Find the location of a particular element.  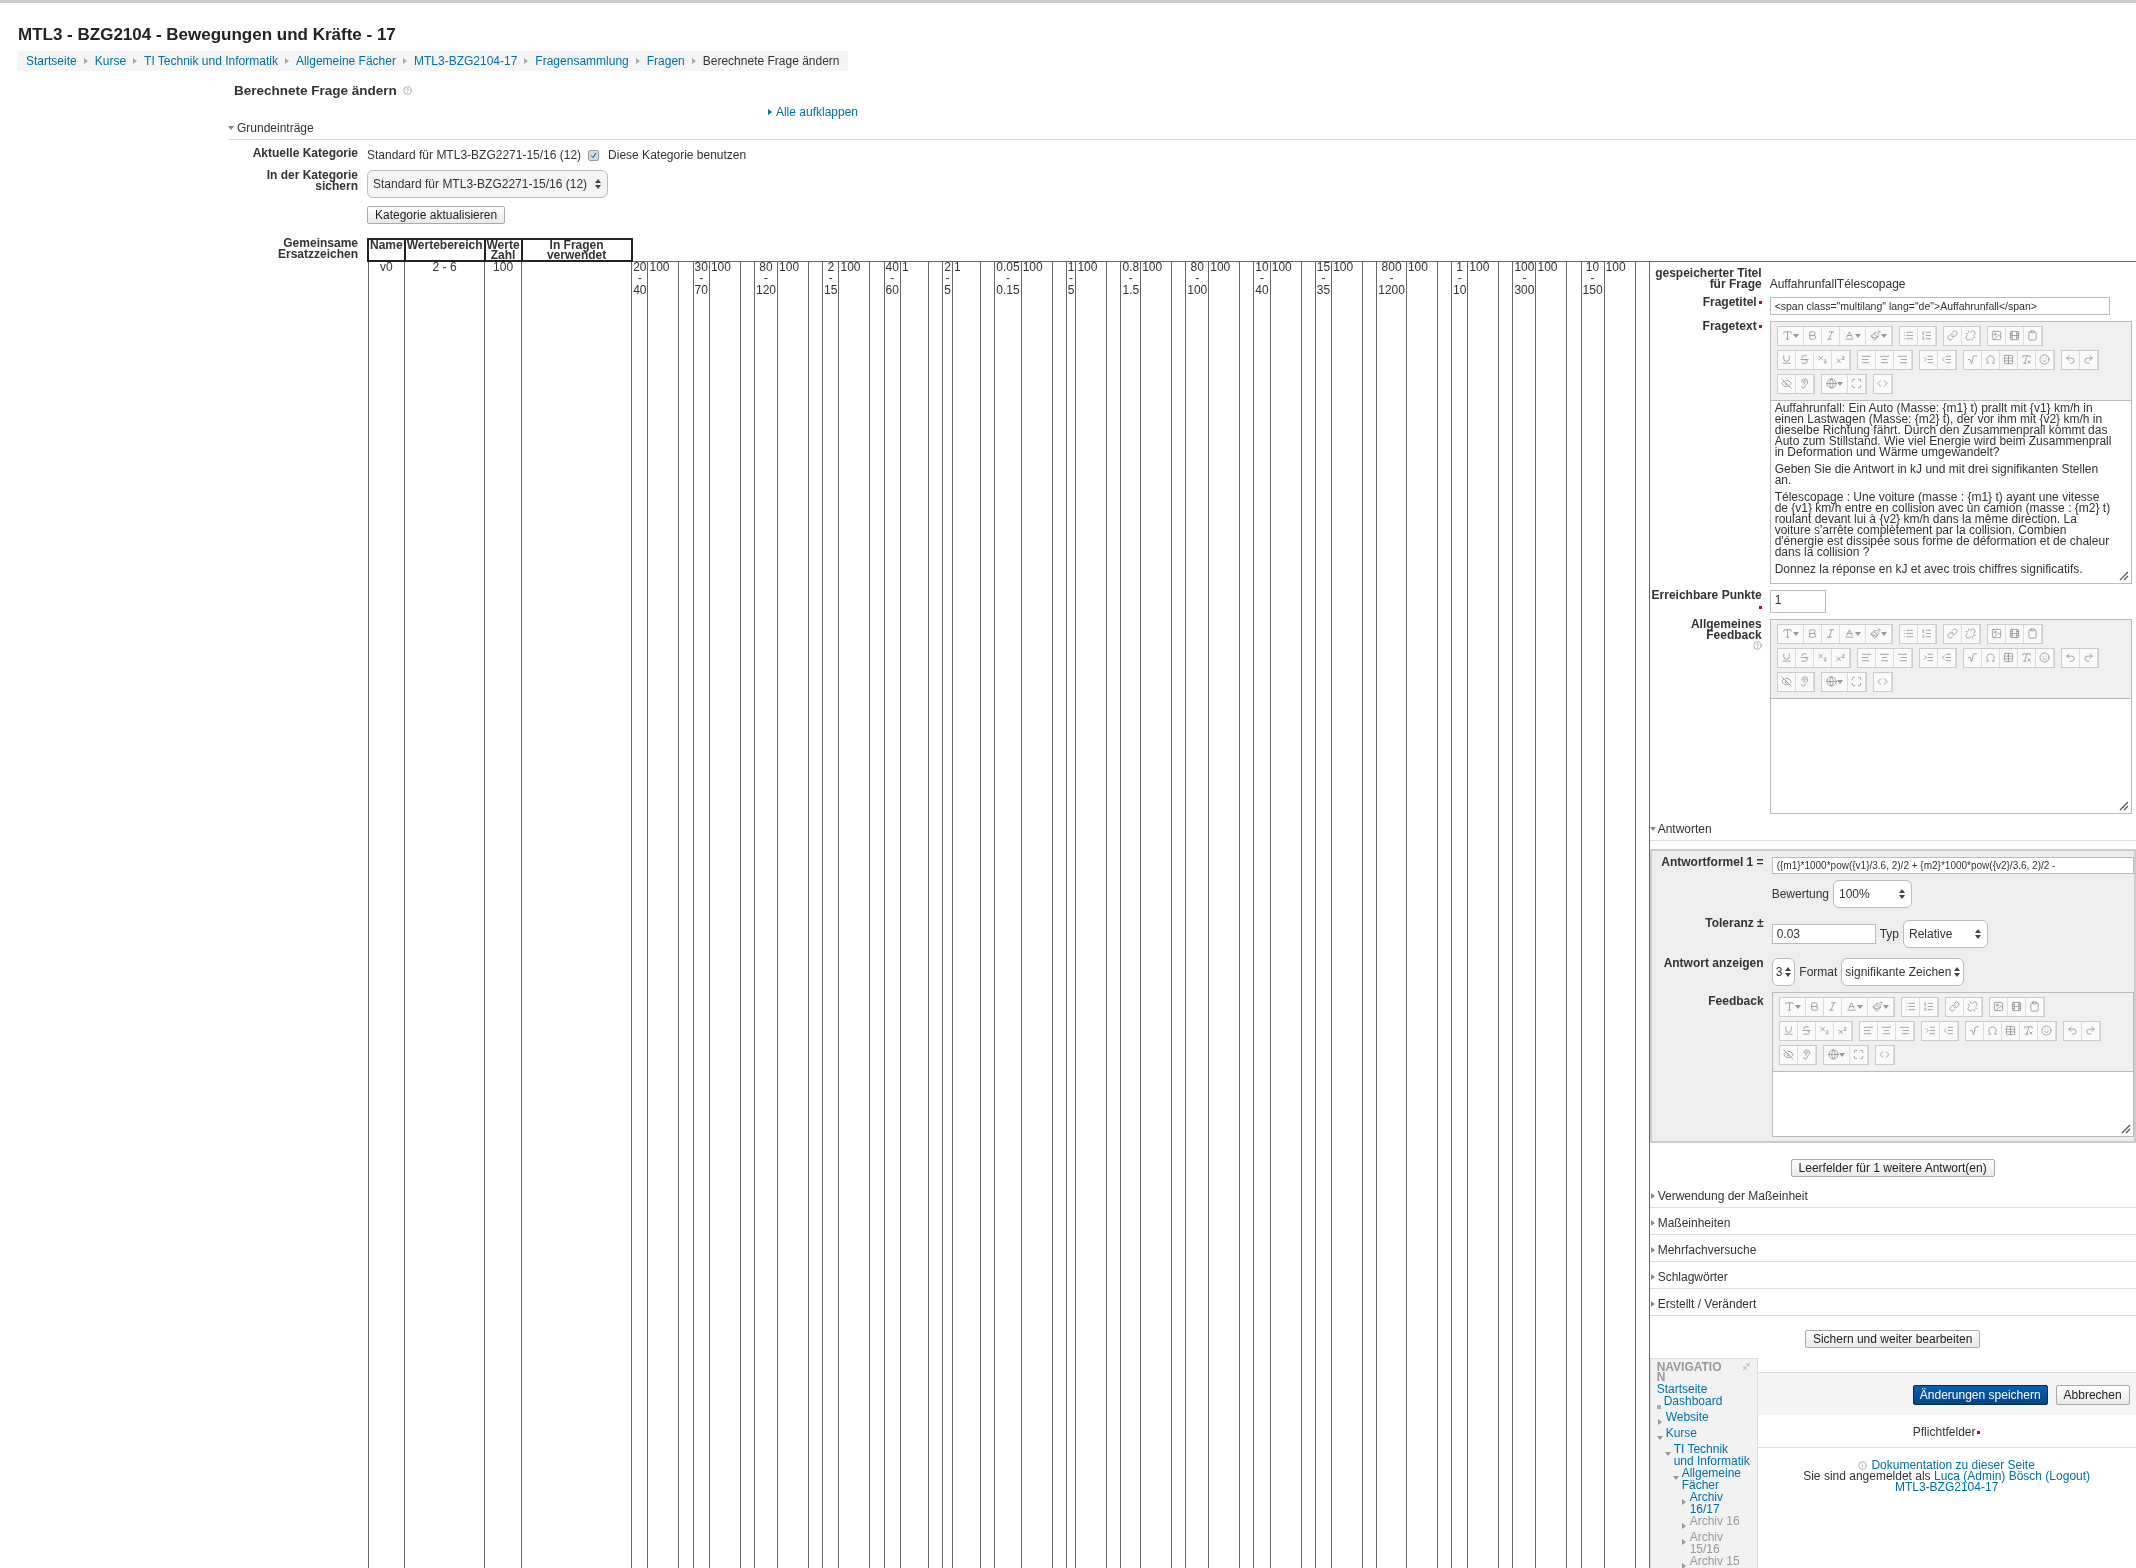

nav-link: Startseite is located at coordinates (1682, 1389).